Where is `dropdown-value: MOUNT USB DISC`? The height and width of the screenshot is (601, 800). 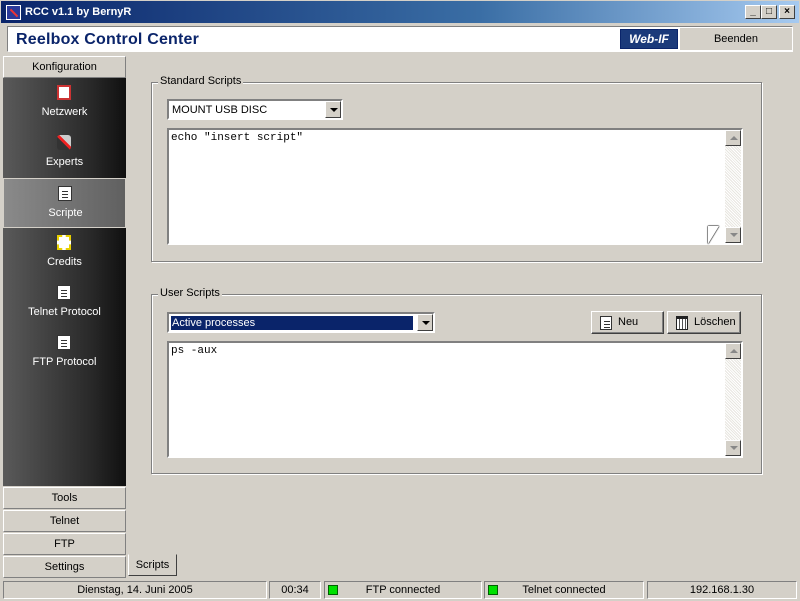
dropdown-value: MOUNT USB DISC is located at coordinates (220, 110).